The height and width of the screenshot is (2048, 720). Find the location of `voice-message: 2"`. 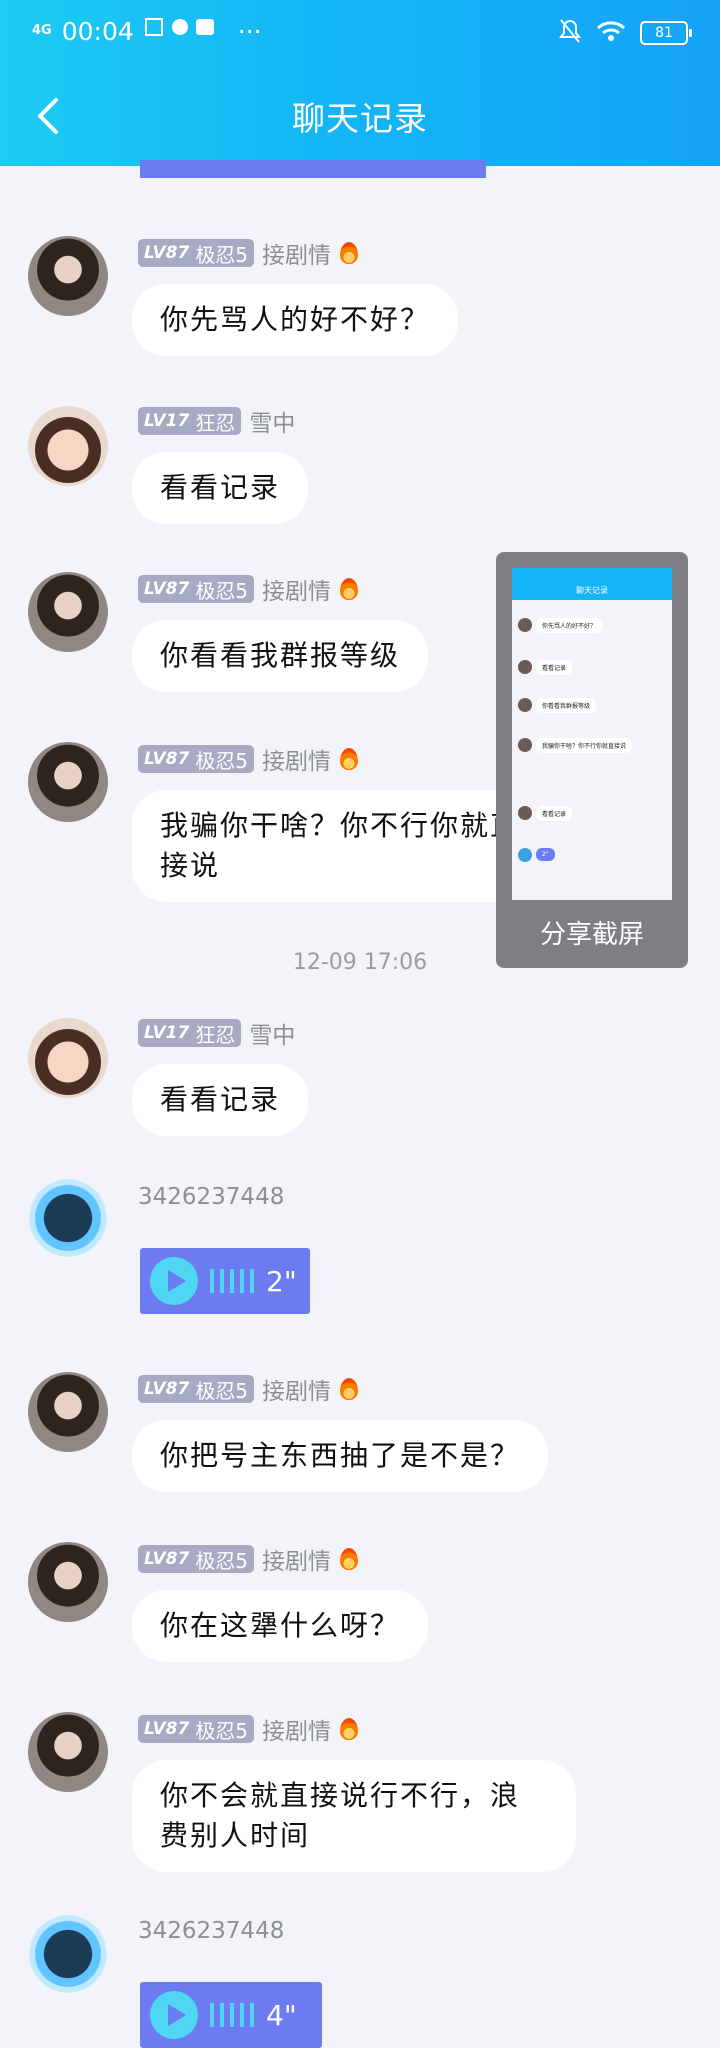

voice-message: 2" is located at coordinates (225, 1281).